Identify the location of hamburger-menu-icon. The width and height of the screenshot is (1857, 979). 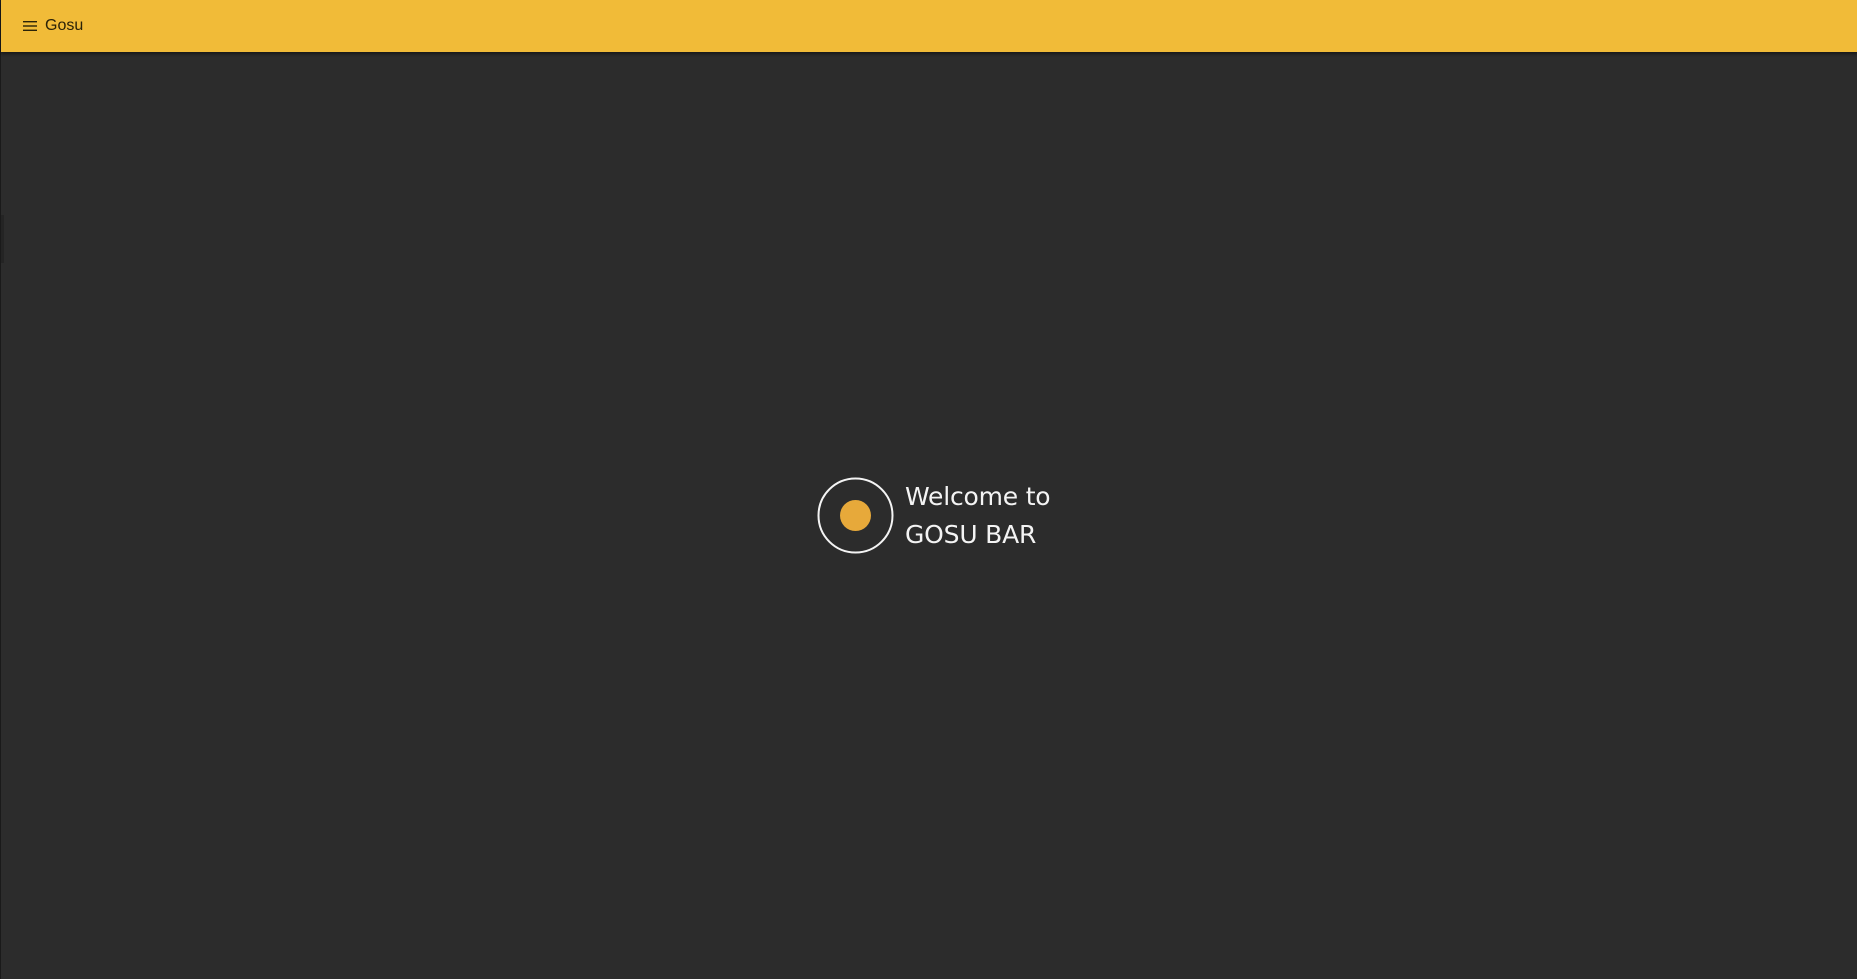
(30, 26).